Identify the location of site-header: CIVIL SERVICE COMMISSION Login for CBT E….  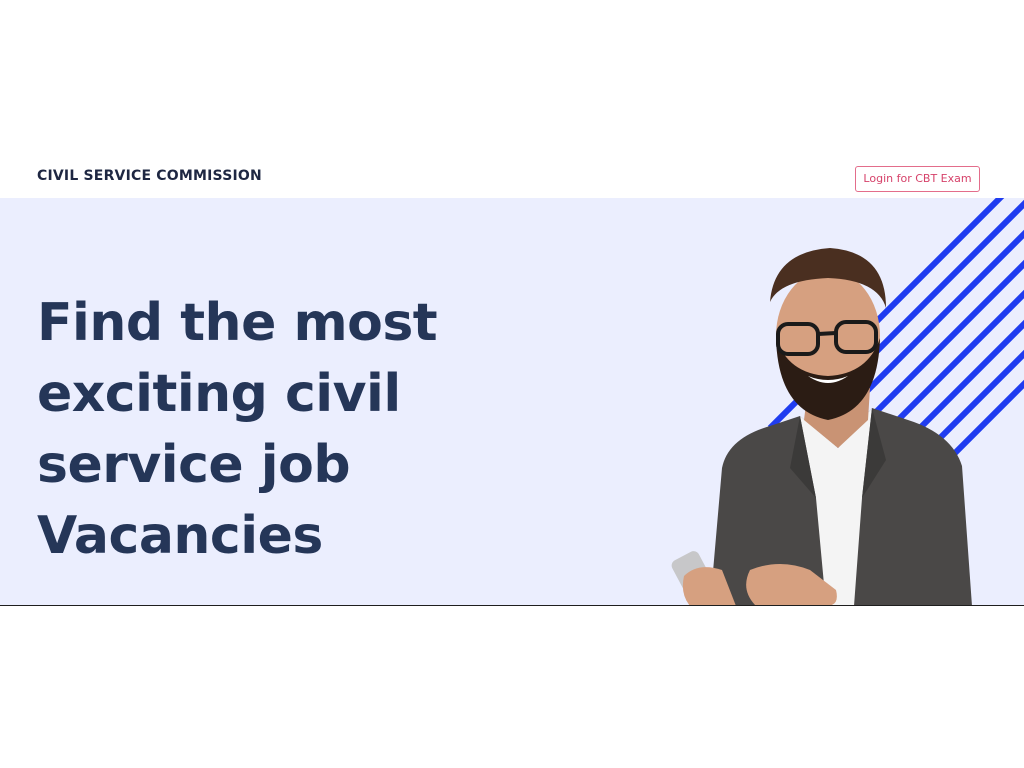
(512, 174).